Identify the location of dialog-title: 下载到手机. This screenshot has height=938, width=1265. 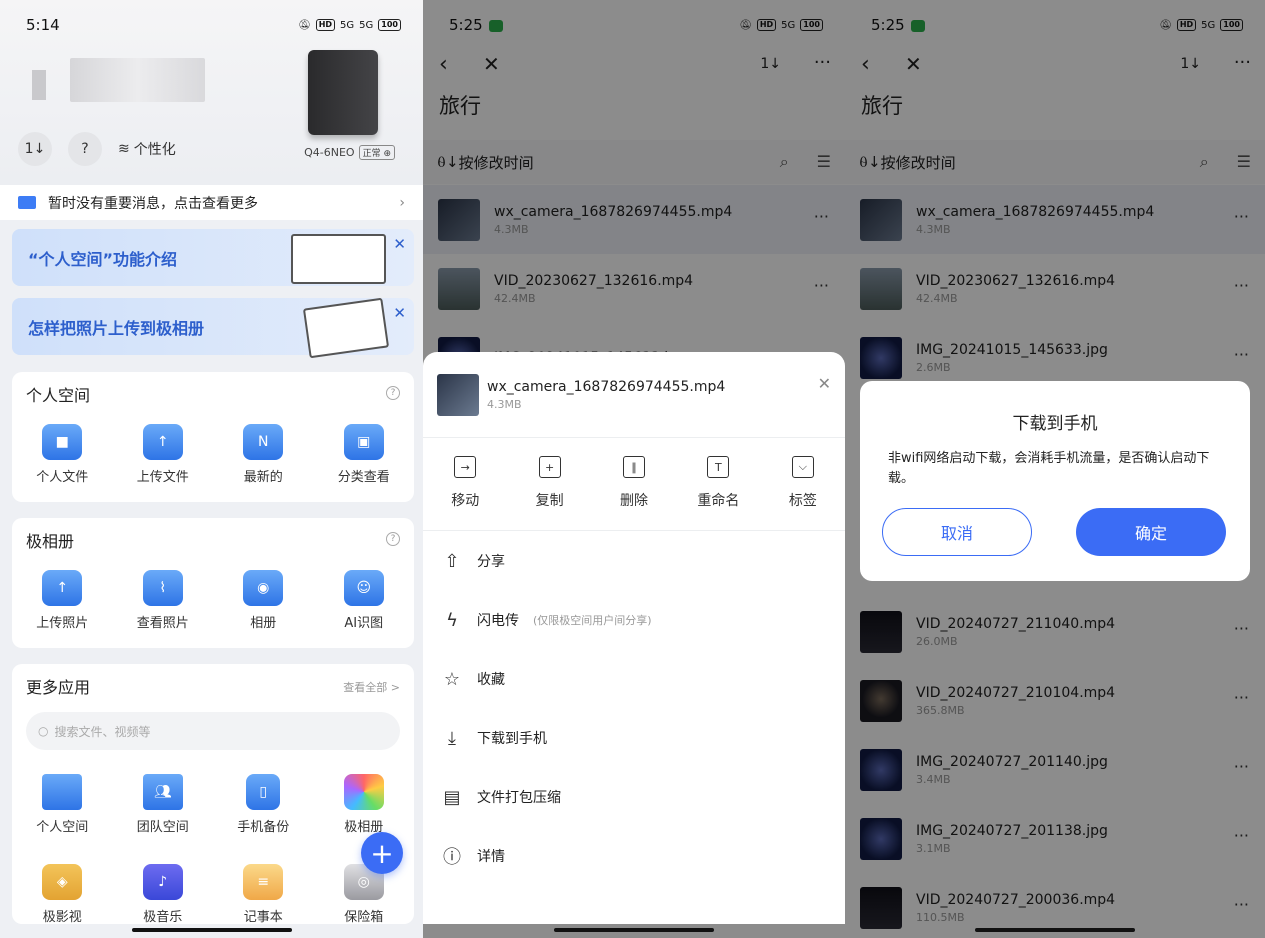
(1055, 424).